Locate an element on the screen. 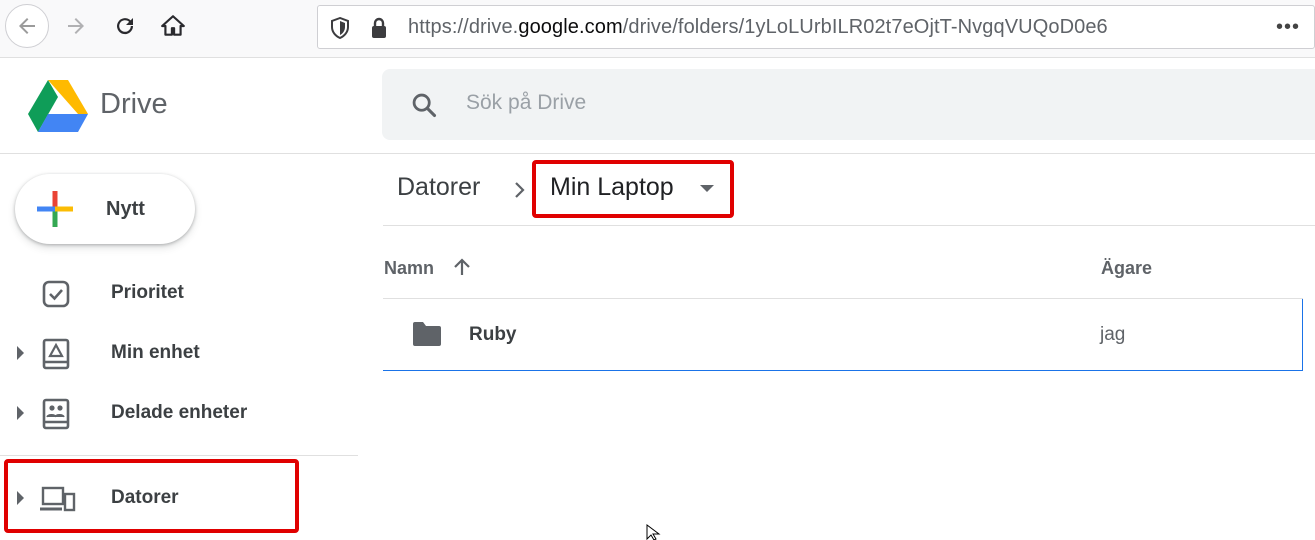 This screenshot has width=1315, height=540. shared-drives-icon is located at coordinates (56, 414).